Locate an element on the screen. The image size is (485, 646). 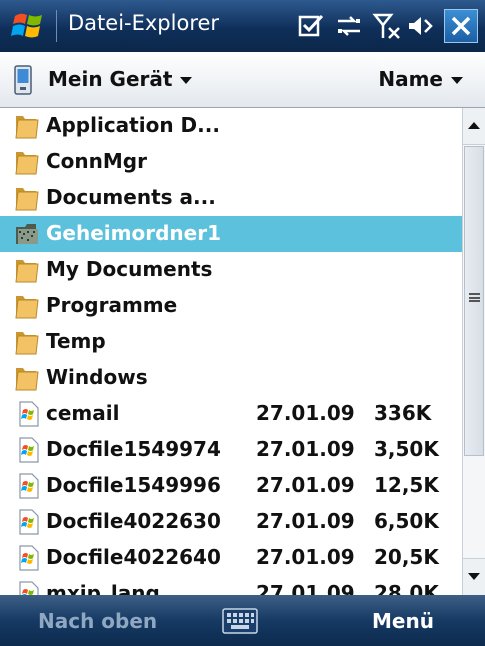
file-row: mxip_lang 27.01.09 28,0K is located at coordinates (231, 585).